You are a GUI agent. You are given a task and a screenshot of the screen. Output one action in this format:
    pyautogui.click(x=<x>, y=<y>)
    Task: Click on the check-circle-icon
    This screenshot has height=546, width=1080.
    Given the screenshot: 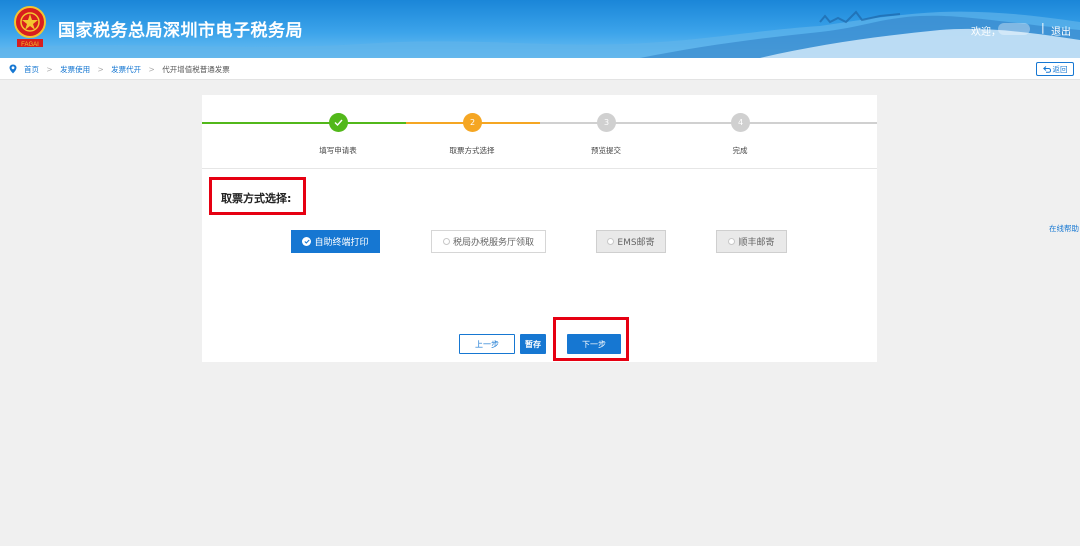 What is the action you would take?
    pyautogui.click(x=307, y=241)
    